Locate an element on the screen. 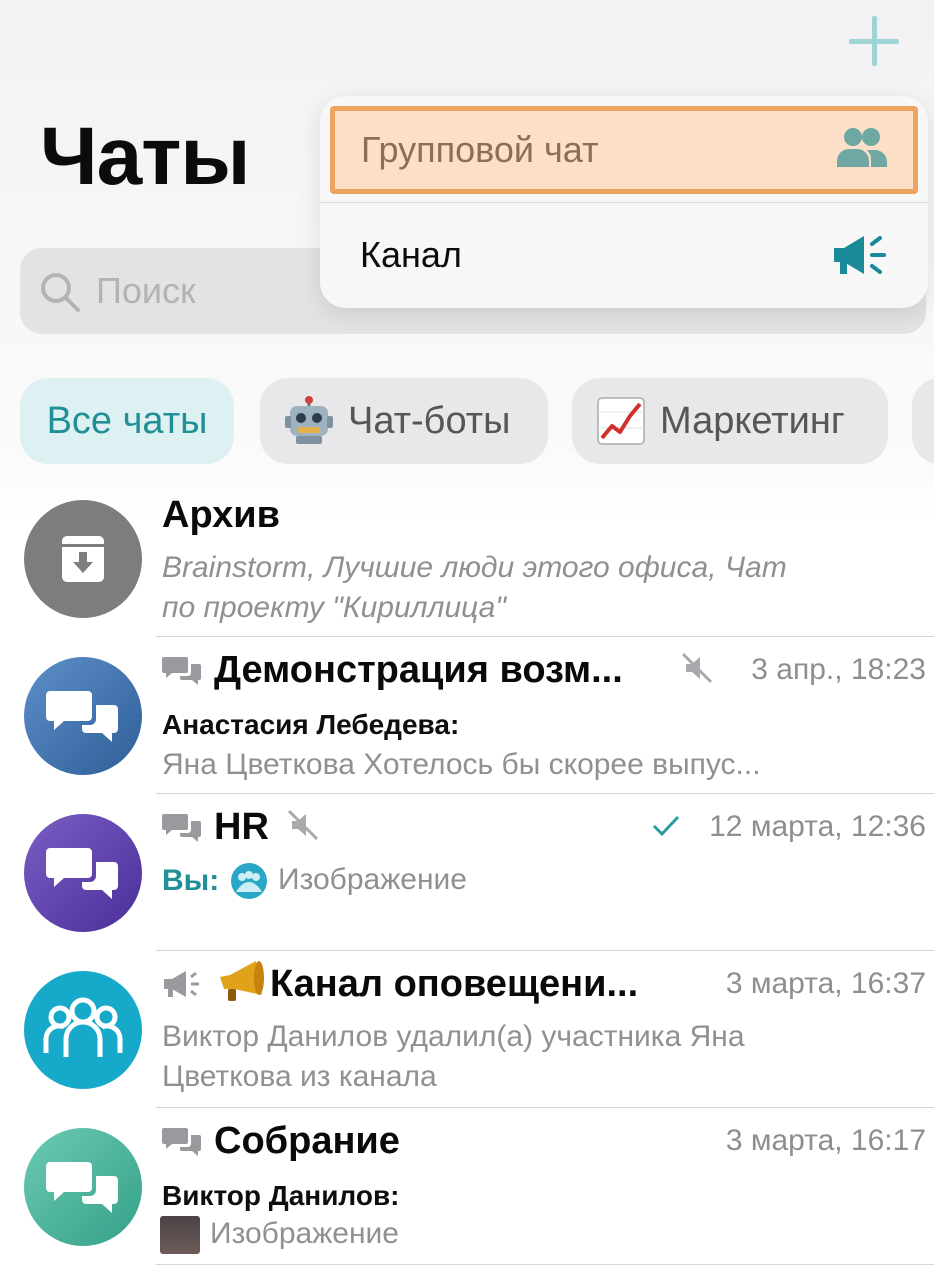 The image size is (934, 1270). menu-item-channel: Канал is located at coordinates (624, 256).